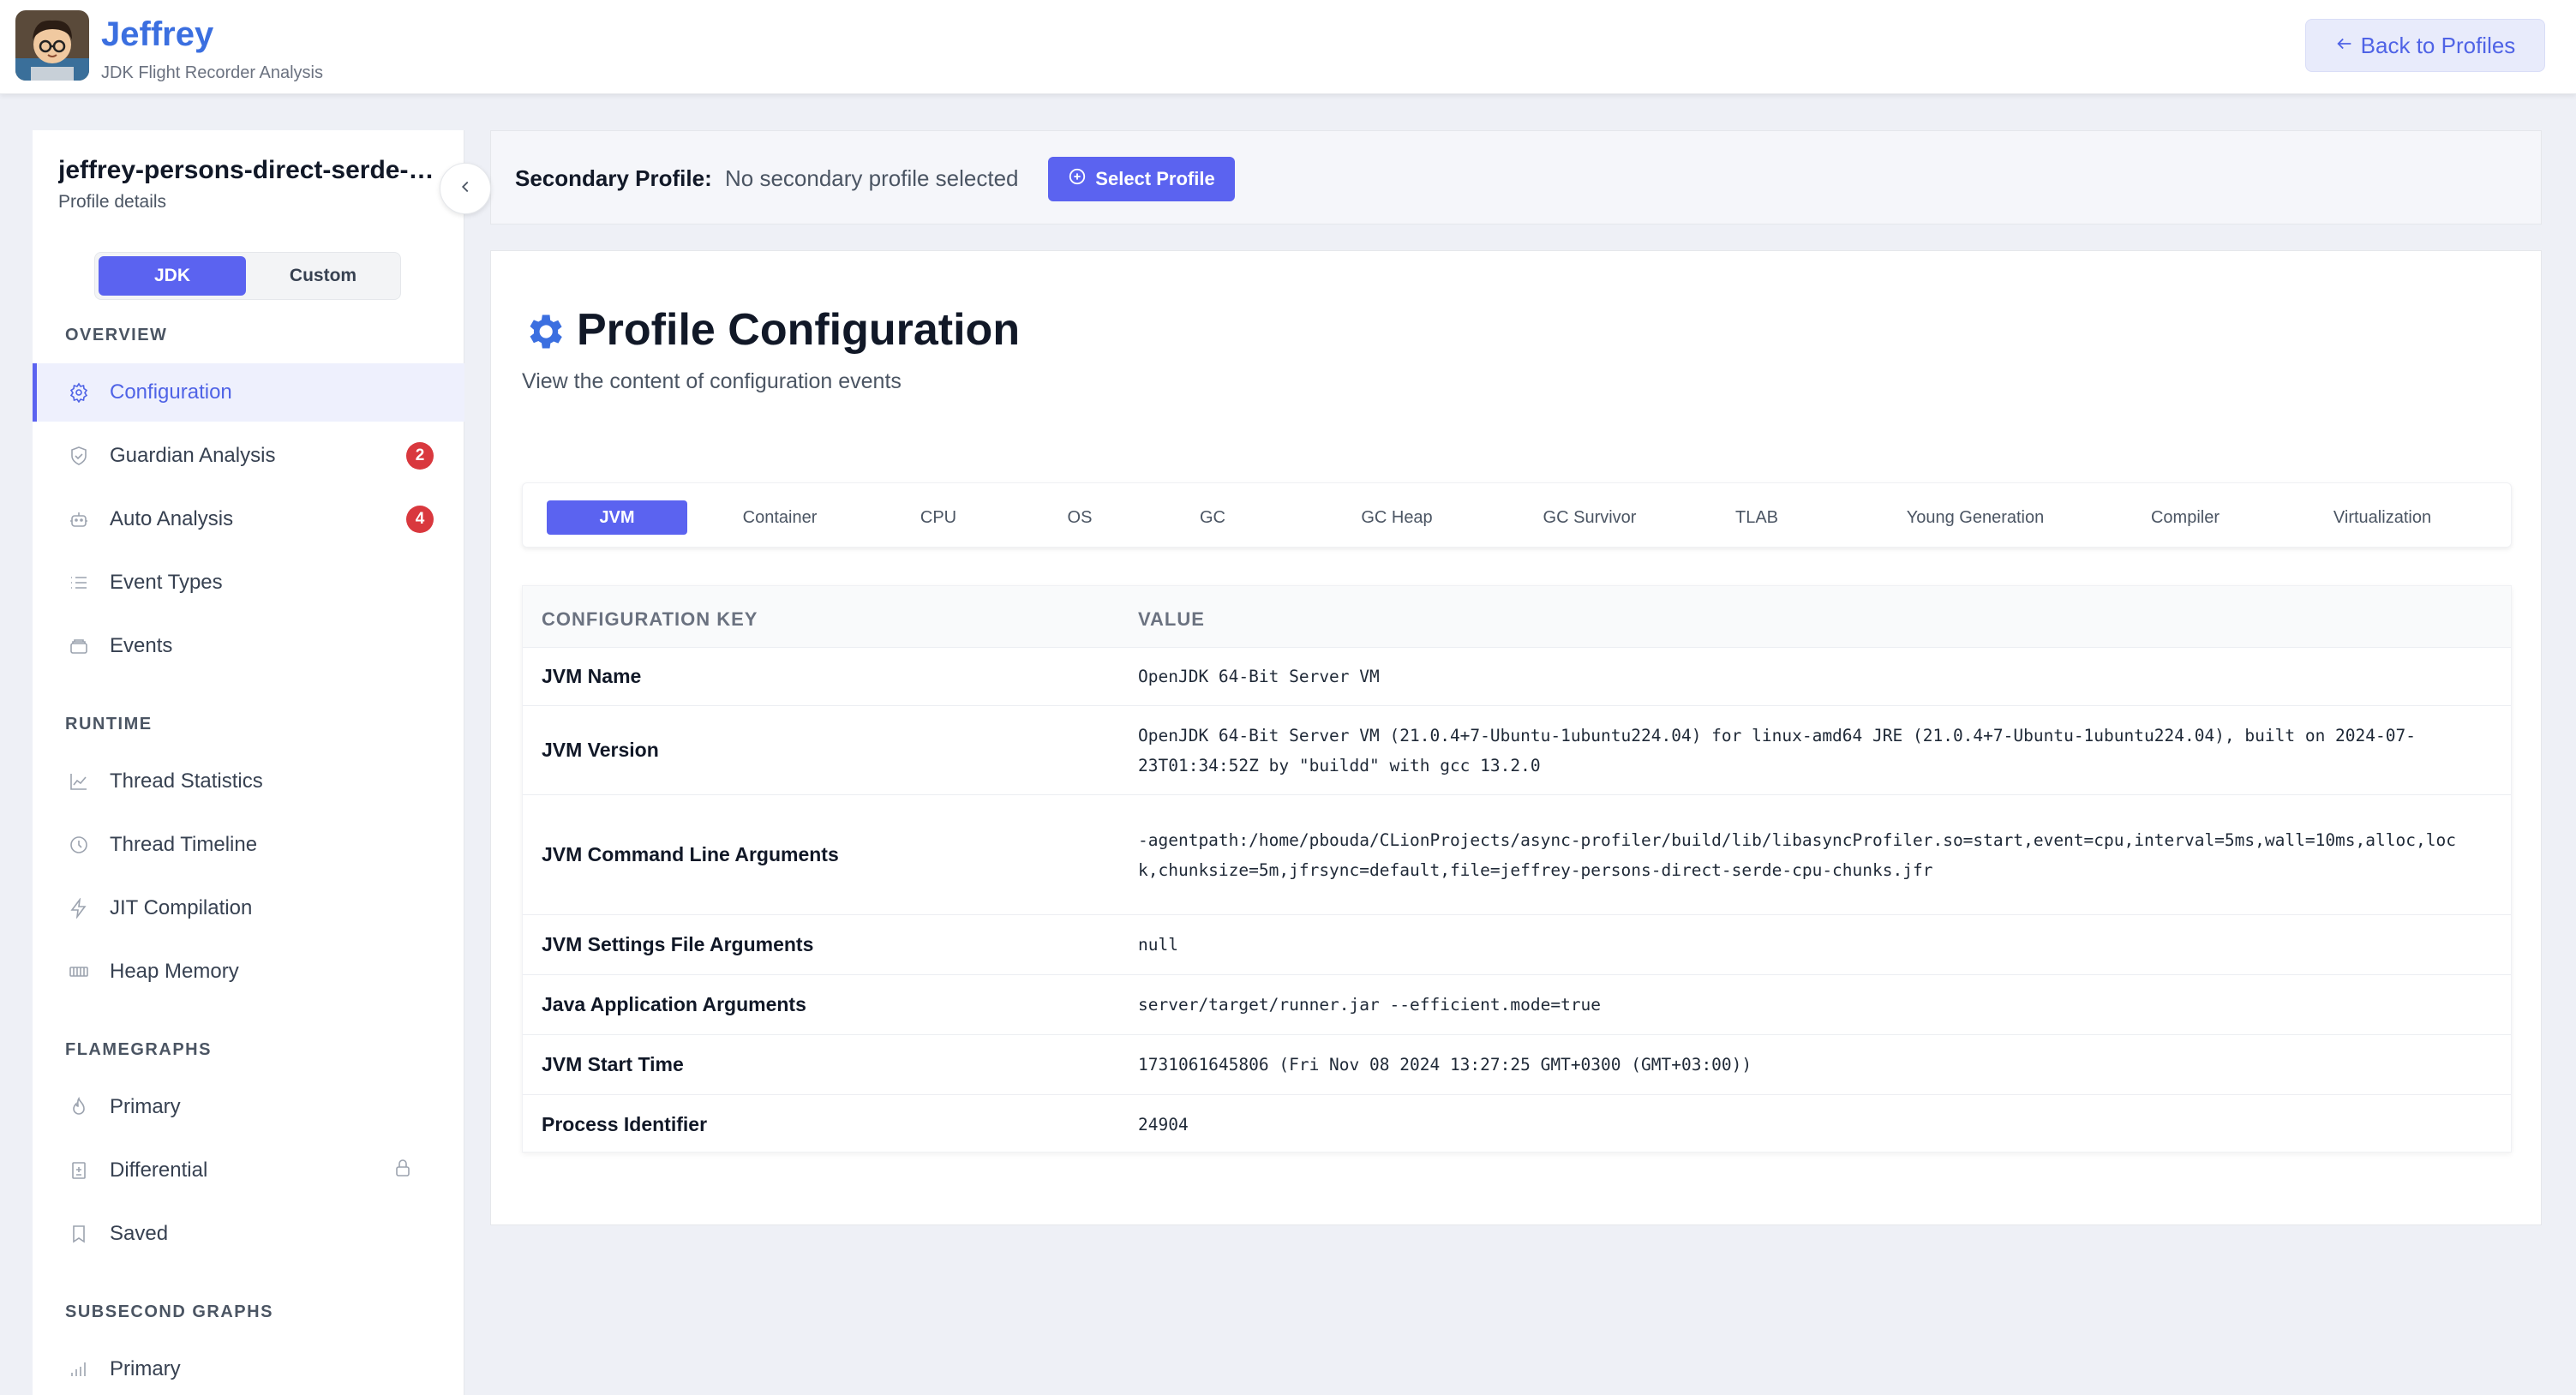  Describe the element at coordinates (1158, 945) in the screenshot. I see `config-value: null` at that location.